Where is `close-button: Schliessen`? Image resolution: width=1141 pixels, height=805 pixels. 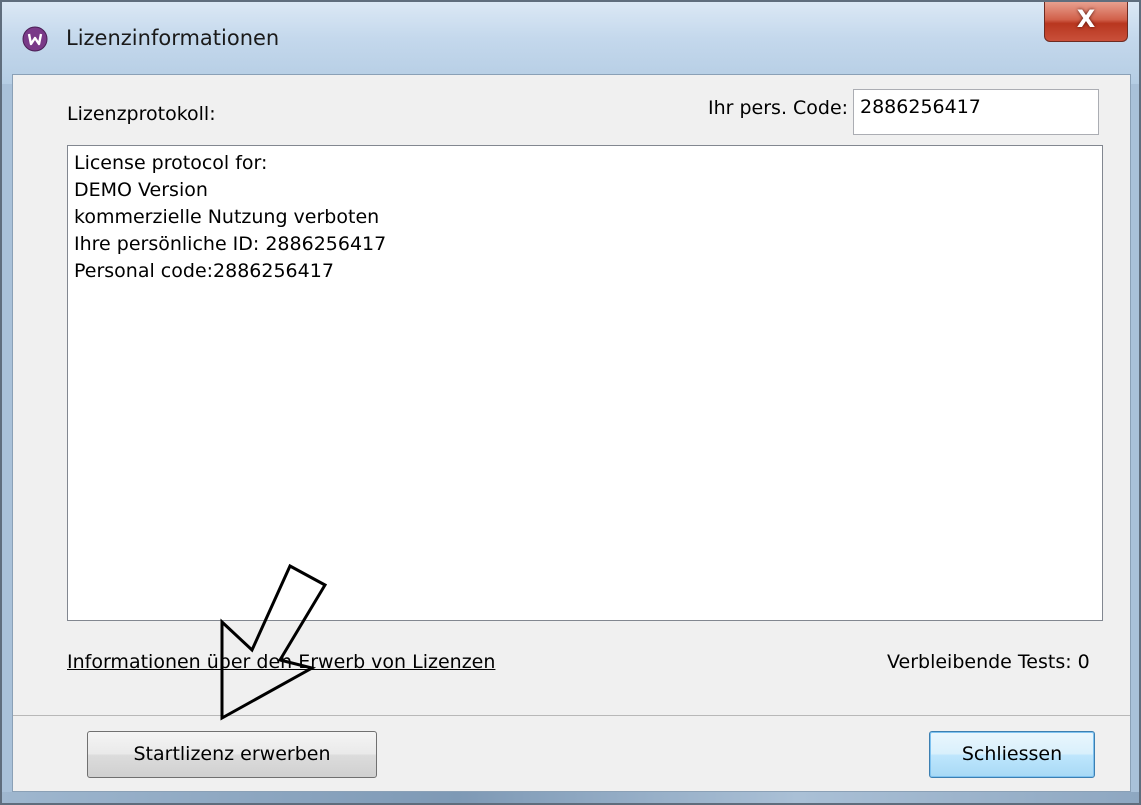
close-button: Schliessen is located at coordinates (1012, 754).